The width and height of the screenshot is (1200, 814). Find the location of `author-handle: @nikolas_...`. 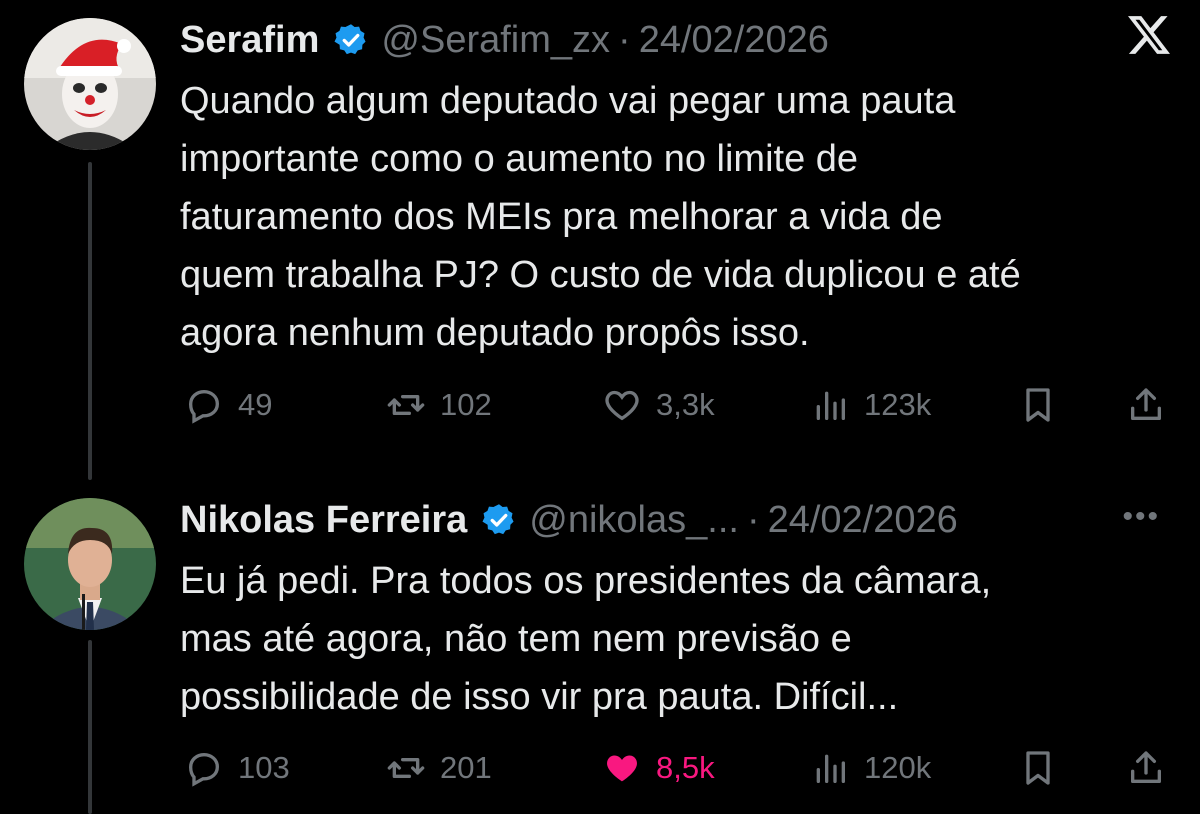

author-handle: @nikolas_... is located at coordinates (634, 520).